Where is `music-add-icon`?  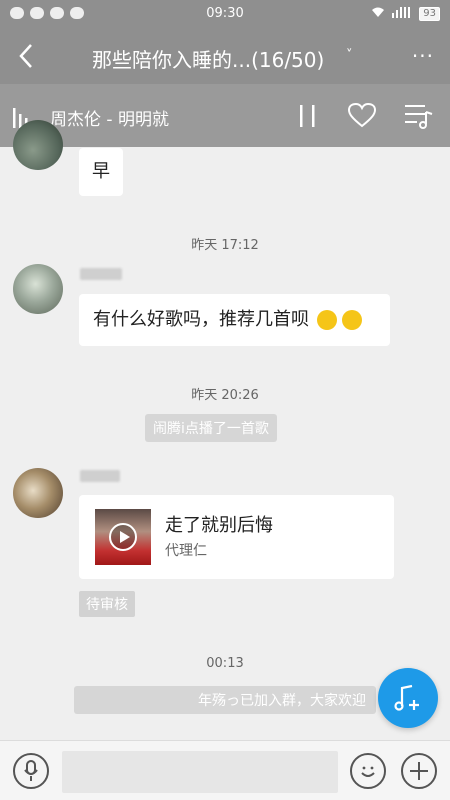 music-add-icon is located at coordinates (408, 700).